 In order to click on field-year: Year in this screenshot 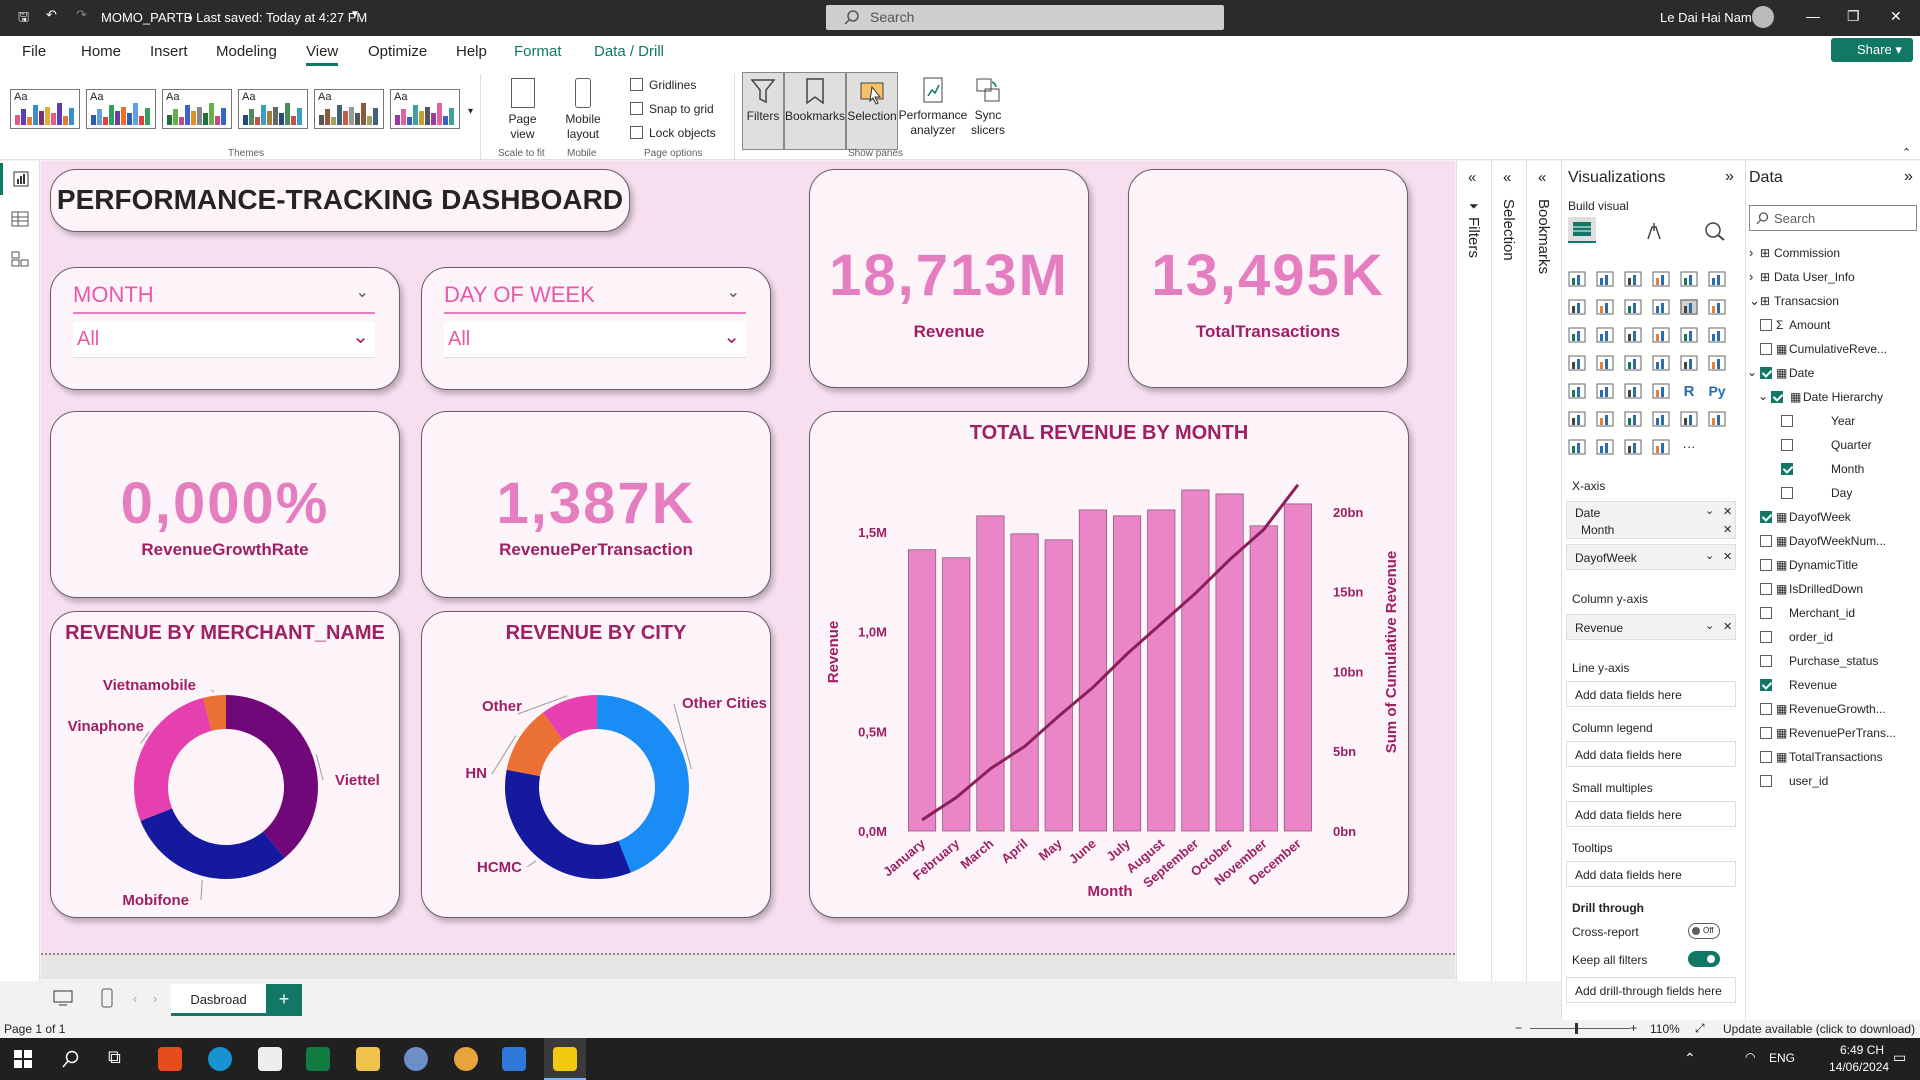, I will do `click(1843, 421)`.